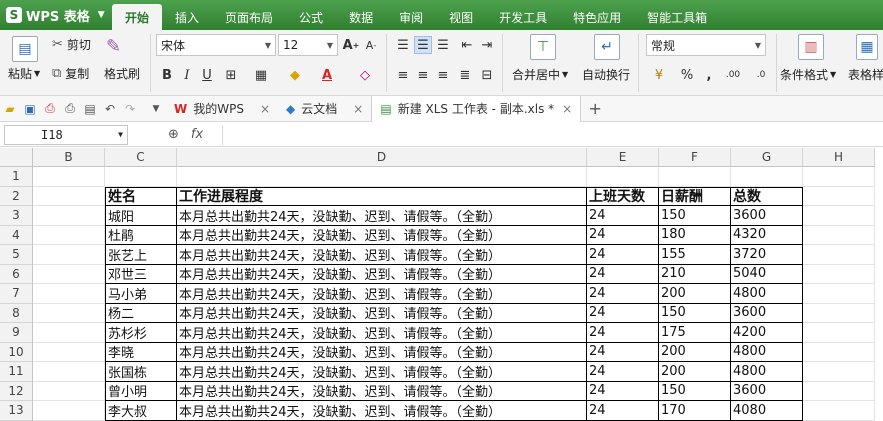 The height and width of the screenshot is (421, 883). Describe the element at coordinates (16, 294) in the screenshot. I see `row-header: 7` at that location.